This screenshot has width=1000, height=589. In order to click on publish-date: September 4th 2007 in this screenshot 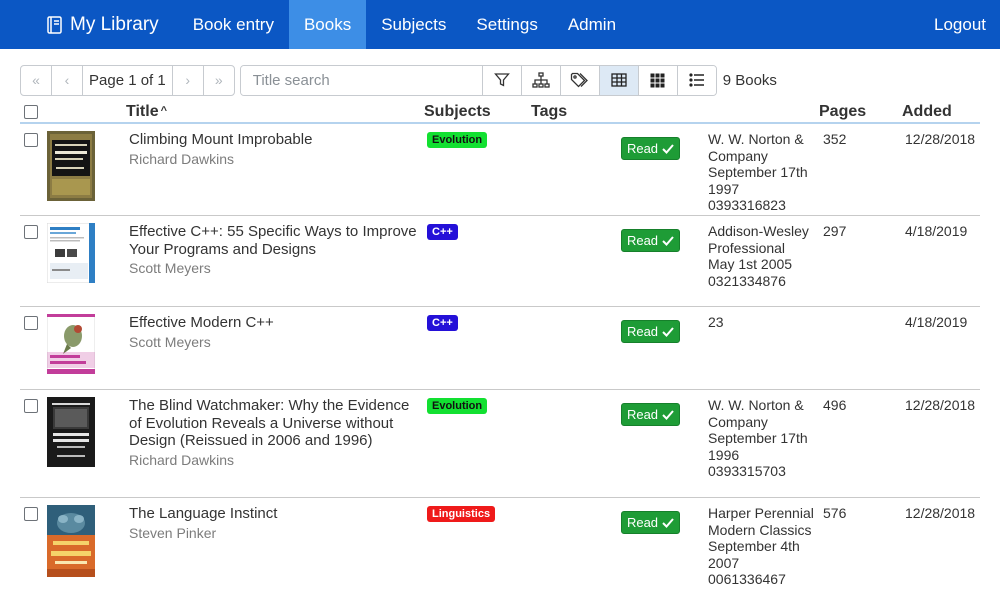, I will do `click(754, 554)`.